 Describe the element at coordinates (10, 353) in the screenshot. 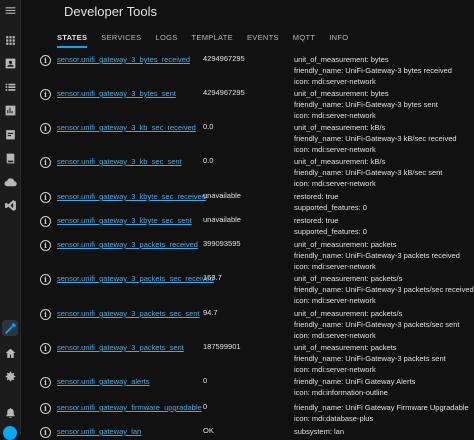

I see `home-gear-icon` at that location.